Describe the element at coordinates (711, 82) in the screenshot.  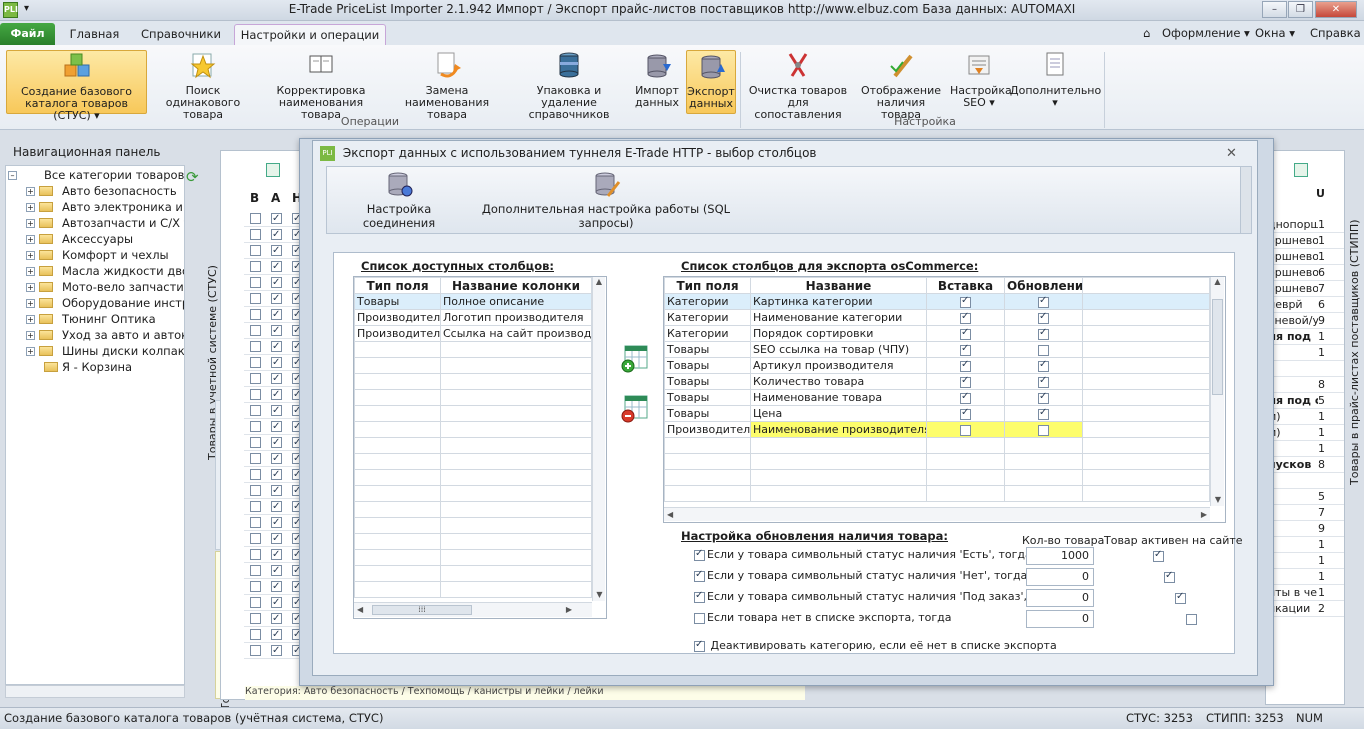
I see `export-data-button: Экспорт данных` at that location.